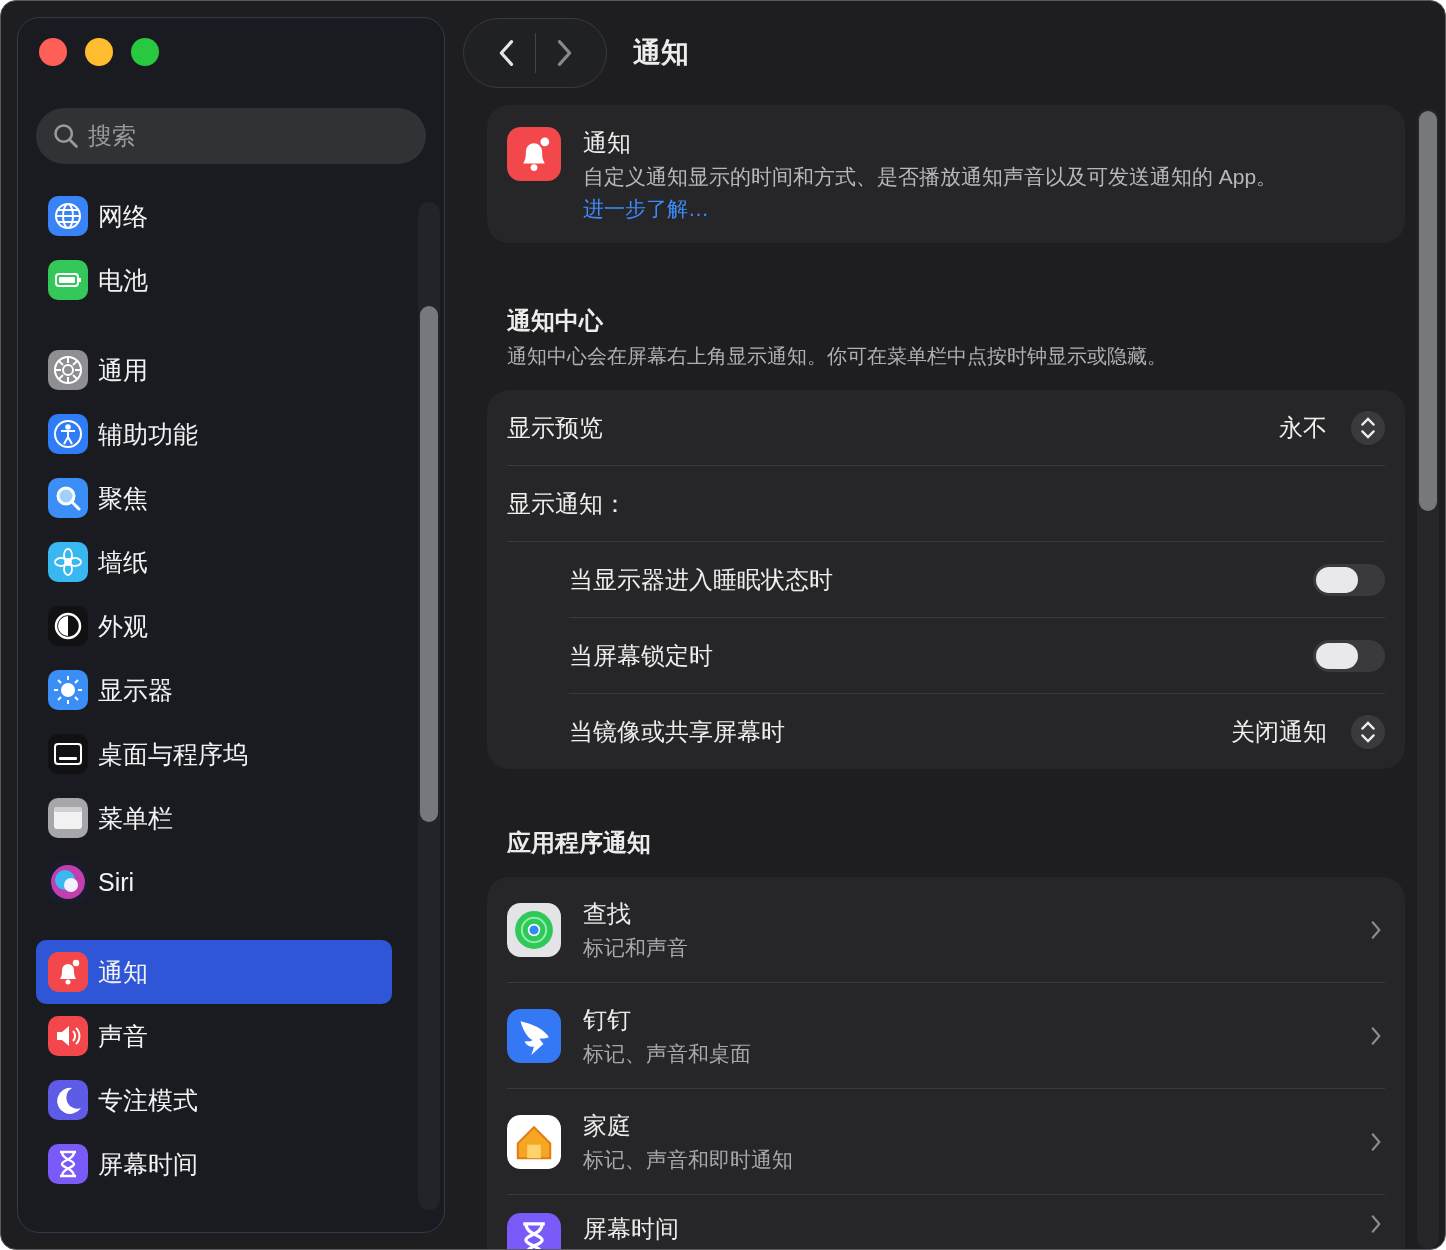 This screenshot has width=1446, height=1250. I want to click on intro-title: 通知, so click(607, 143).